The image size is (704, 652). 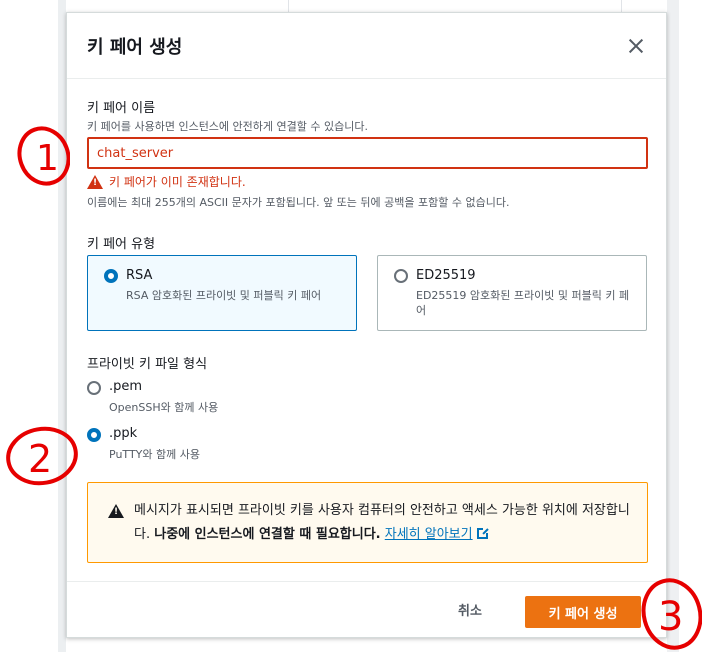 I want to click on pem-radio, so click(x=94, y=388).